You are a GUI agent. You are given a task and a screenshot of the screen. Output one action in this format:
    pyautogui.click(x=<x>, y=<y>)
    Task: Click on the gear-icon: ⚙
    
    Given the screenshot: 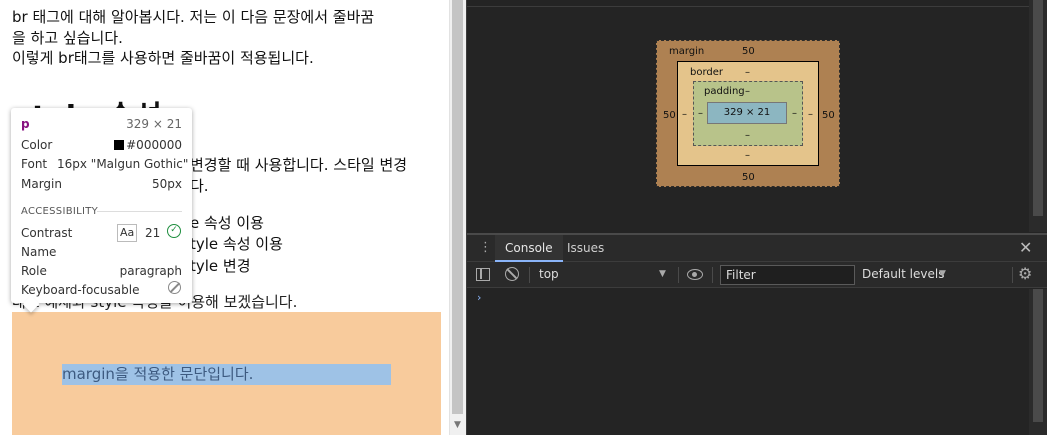 What is the action you would take?
    pyautogui.click(x=1025, y=274)
    